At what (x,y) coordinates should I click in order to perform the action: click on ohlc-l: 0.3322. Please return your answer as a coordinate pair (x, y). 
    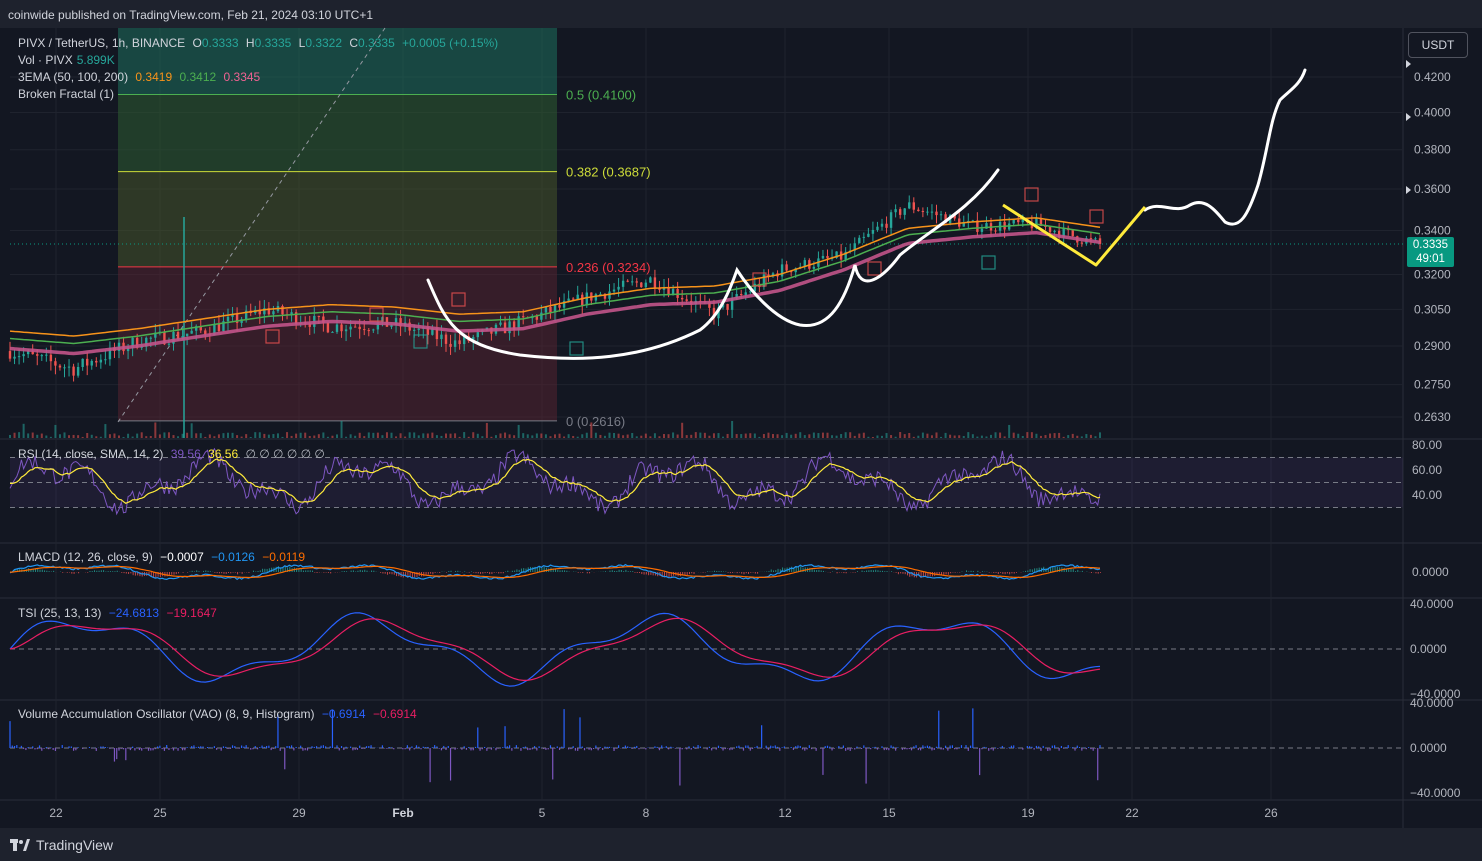
    Looking at the image, I should click on (324, 43).